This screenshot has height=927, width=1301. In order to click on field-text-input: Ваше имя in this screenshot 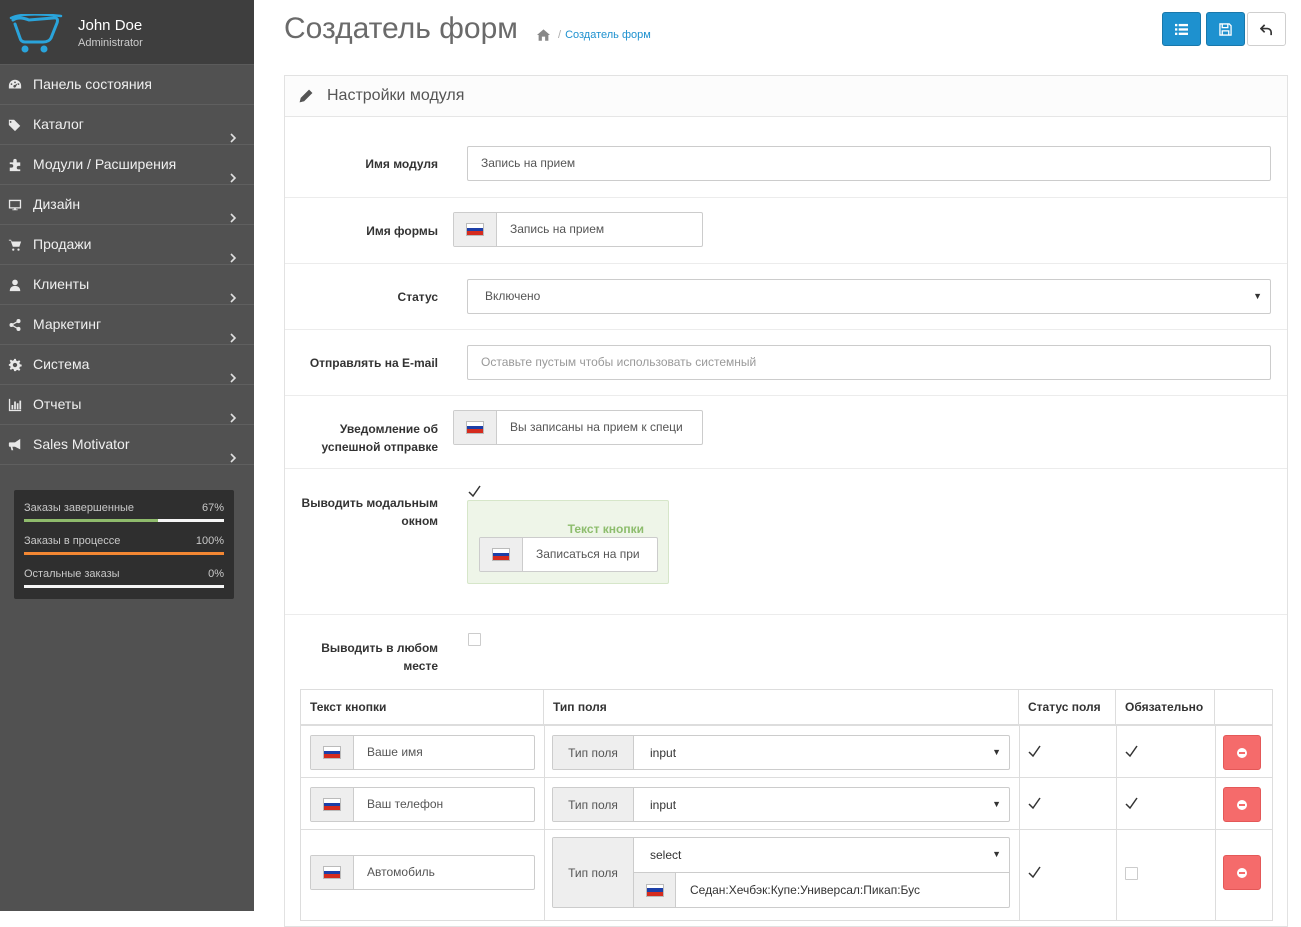, I will do `click(422, 752)`.